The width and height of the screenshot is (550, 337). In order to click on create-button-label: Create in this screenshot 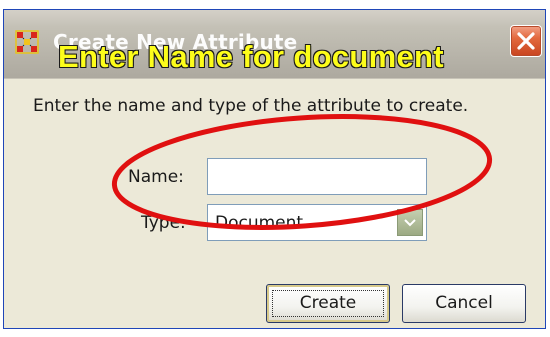, I will do `click(328, 303)`.